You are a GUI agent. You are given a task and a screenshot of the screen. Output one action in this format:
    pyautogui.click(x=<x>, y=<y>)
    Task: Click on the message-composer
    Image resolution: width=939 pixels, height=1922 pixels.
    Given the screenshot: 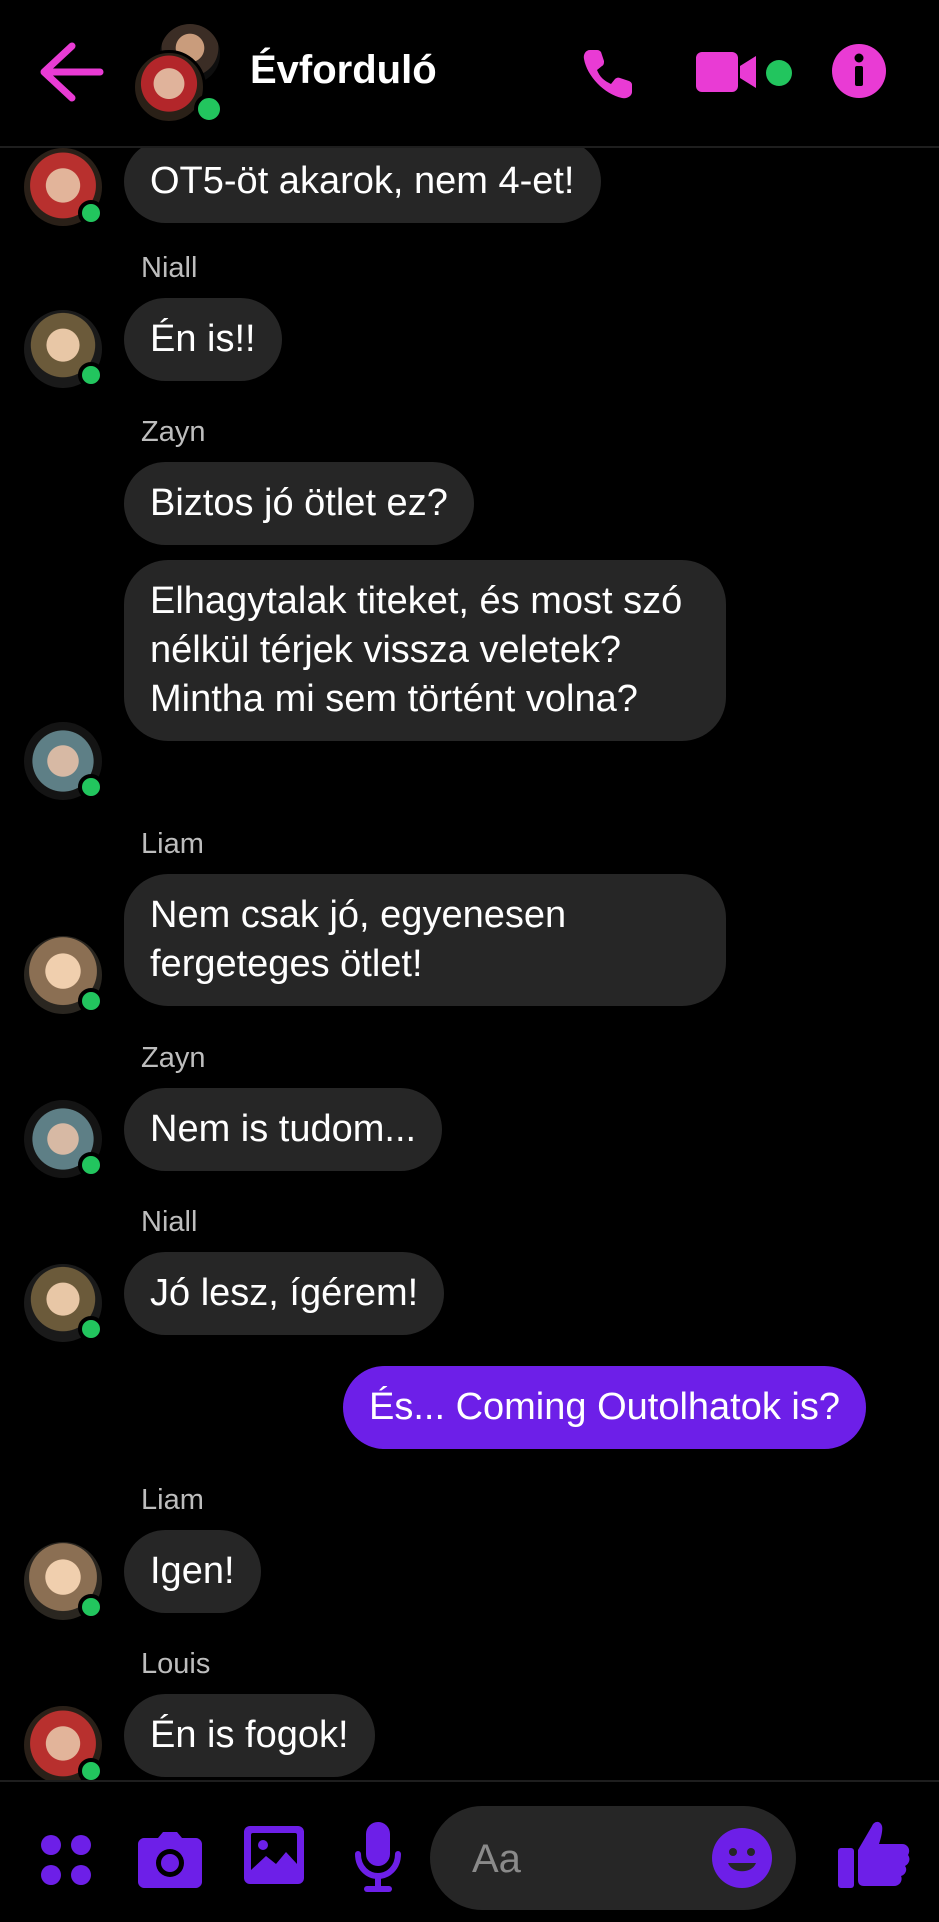 What is the action you would take?
    pyautogui.click(x=613, y=1858)
    